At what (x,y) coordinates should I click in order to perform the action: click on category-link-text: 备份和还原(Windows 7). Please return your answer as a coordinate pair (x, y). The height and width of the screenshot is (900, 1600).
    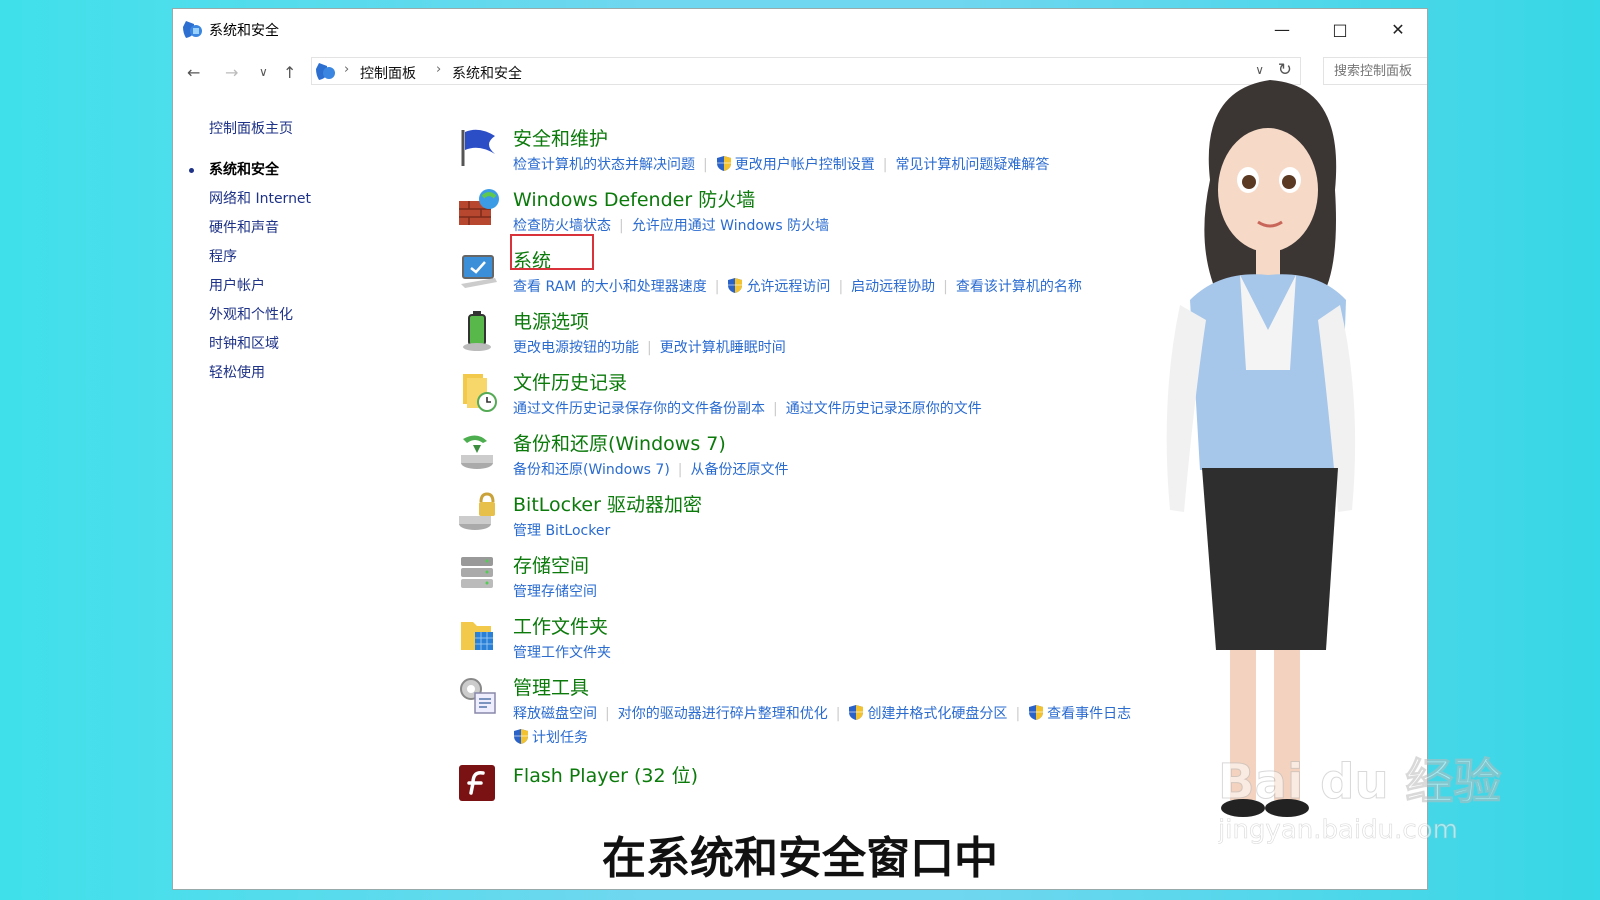
    Looking at the image, I should click on (591, 470).